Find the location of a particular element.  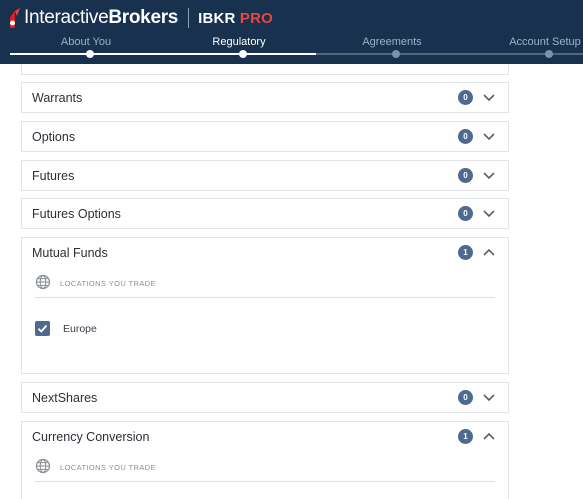

brand-logo: InteractiveBrokers IBKR PRO is located at coordinates (140, 18).